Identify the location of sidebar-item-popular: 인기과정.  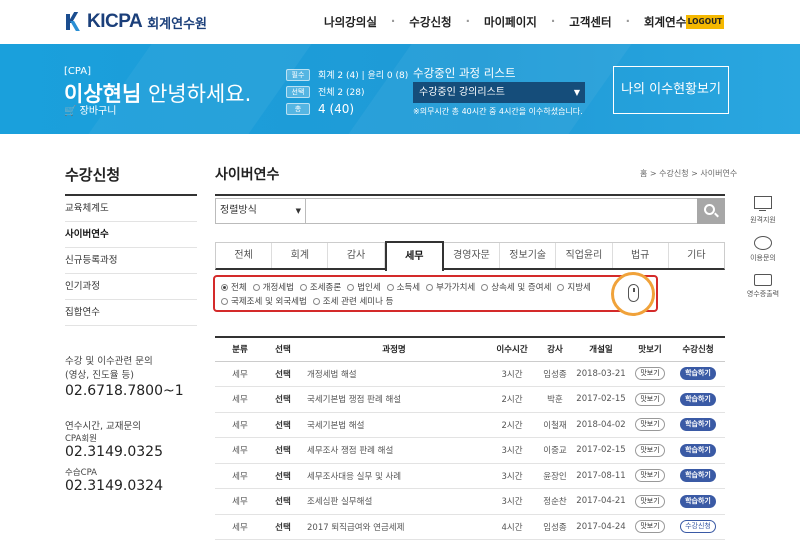
(131, 287).